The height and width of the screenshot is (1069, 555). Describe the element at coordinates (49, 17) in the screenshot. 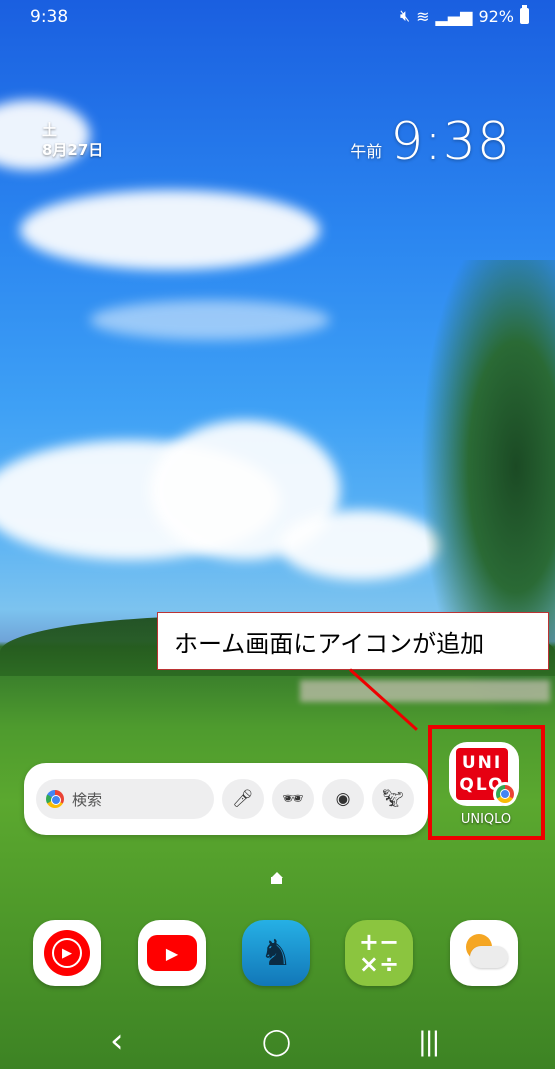

I see `status-time: 9:38` at that location.